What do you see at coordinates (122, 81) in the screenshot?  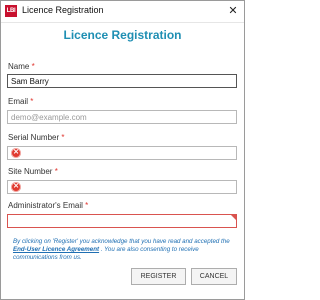 I see `name-field: Sam Barry` at bounding box center [122, 81].